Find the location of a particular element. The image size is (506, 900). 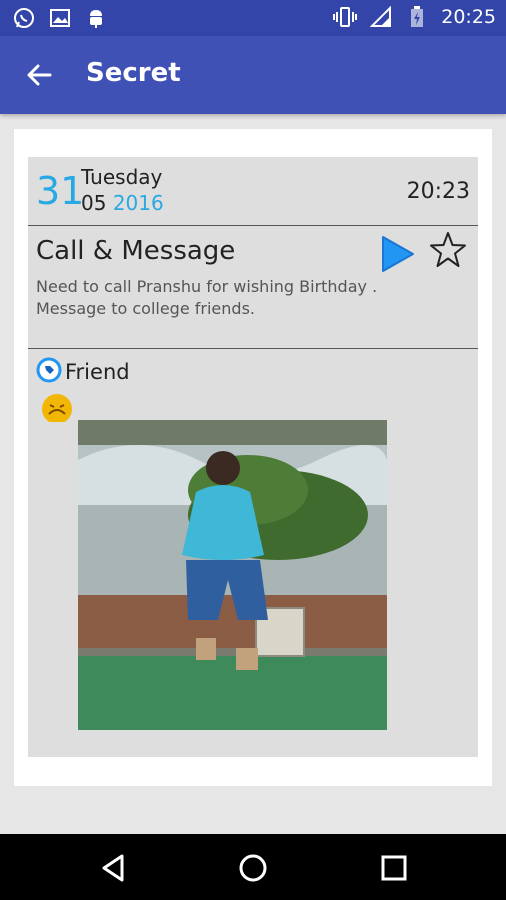

signal-icon is located at coordinates (381, 17).